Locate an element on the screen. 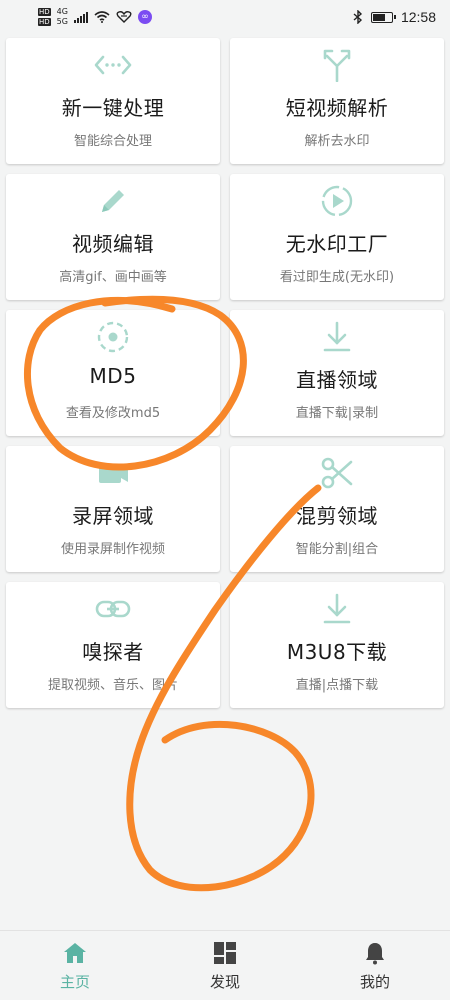  card-title: 视频编辑 is located at coordinates (113, 244).